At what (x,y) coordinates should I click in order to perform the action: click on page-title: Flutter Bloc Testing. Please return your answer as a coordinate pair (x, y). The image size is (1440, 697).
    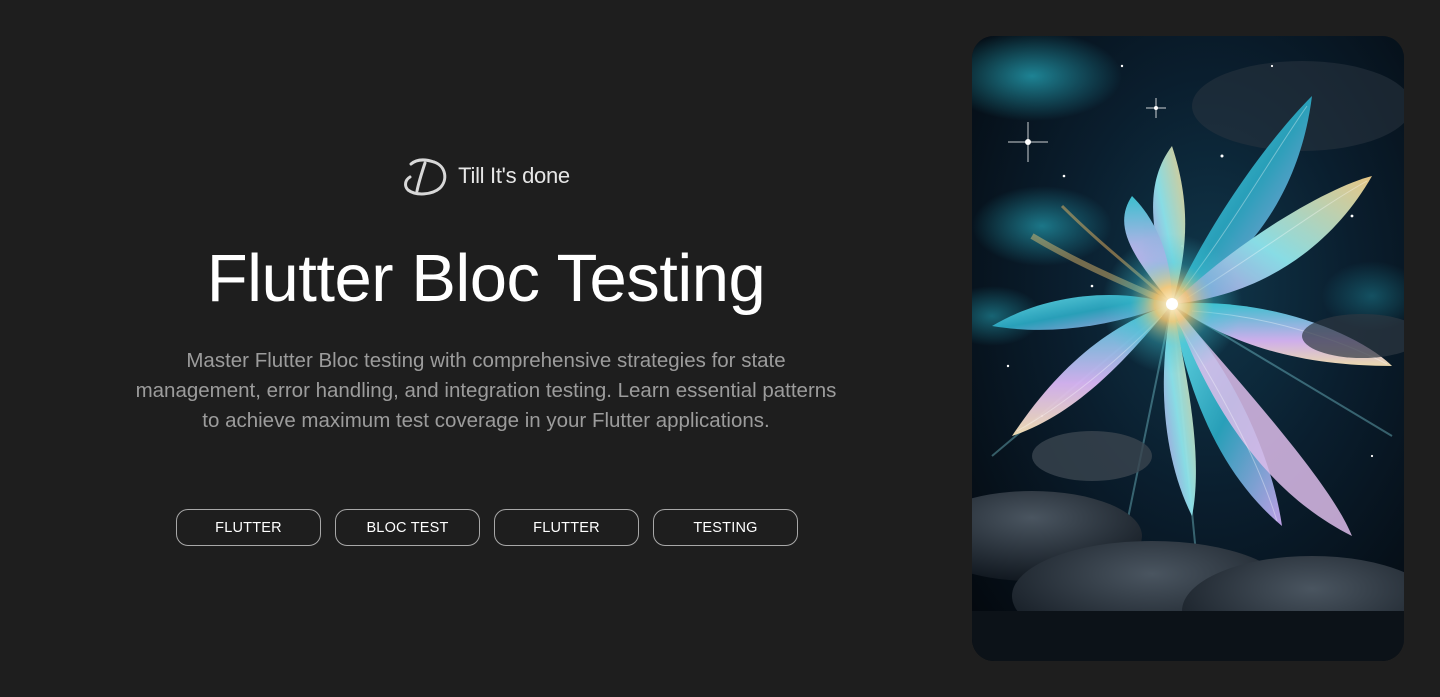
    Looking at the image, I should click on (486, 278).